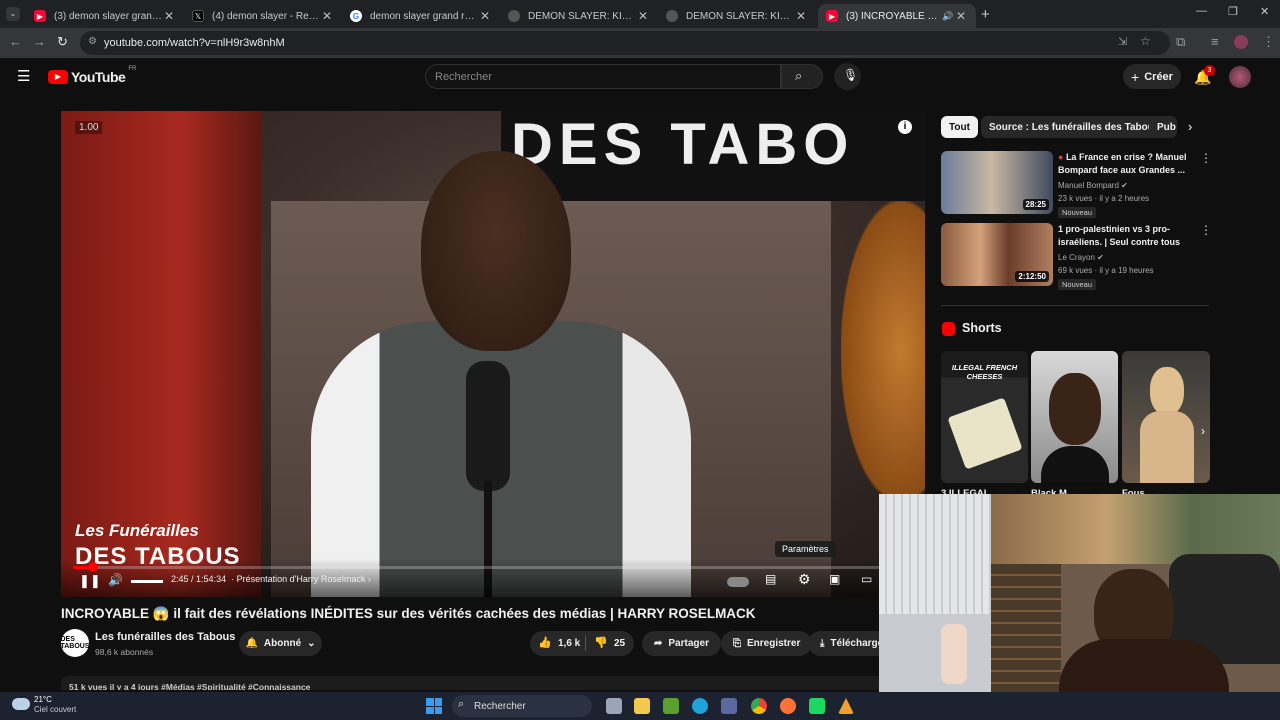 The image size is (1280, 720). I want to click on volume-icon: 🔊, so click(115, 580).